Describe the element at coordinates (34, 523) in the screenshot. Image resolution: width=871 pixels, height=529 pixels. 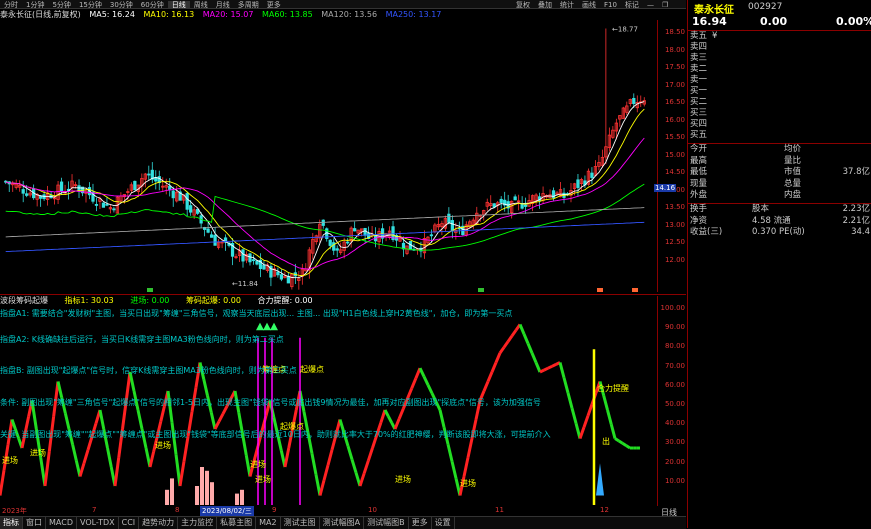
I see `indicator-tab-1: 窗口` at that location.